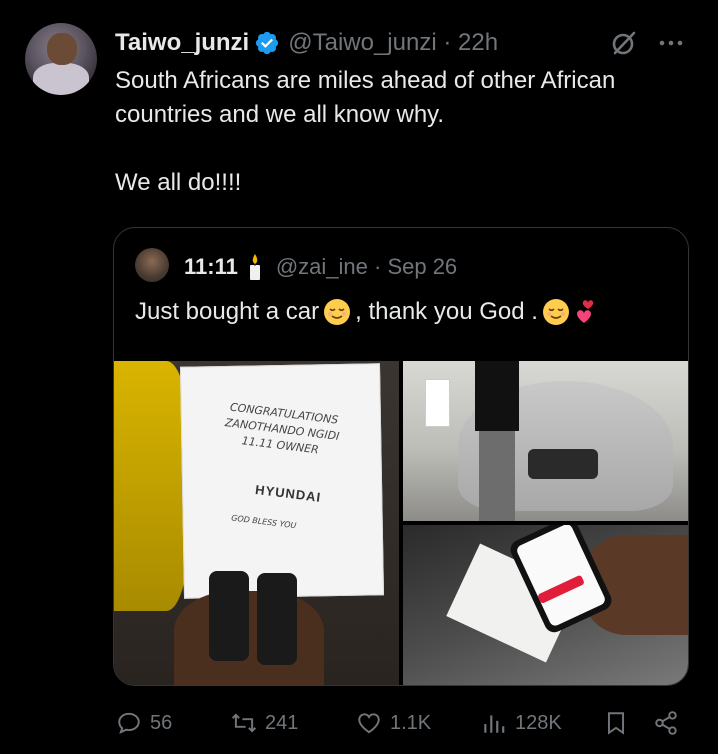 Image resolution: width=718 pixels, height=754 pixels. Describe the element at coordinates (152, 265) in the screenshot. I see `quoted-author-avatar` at that location.